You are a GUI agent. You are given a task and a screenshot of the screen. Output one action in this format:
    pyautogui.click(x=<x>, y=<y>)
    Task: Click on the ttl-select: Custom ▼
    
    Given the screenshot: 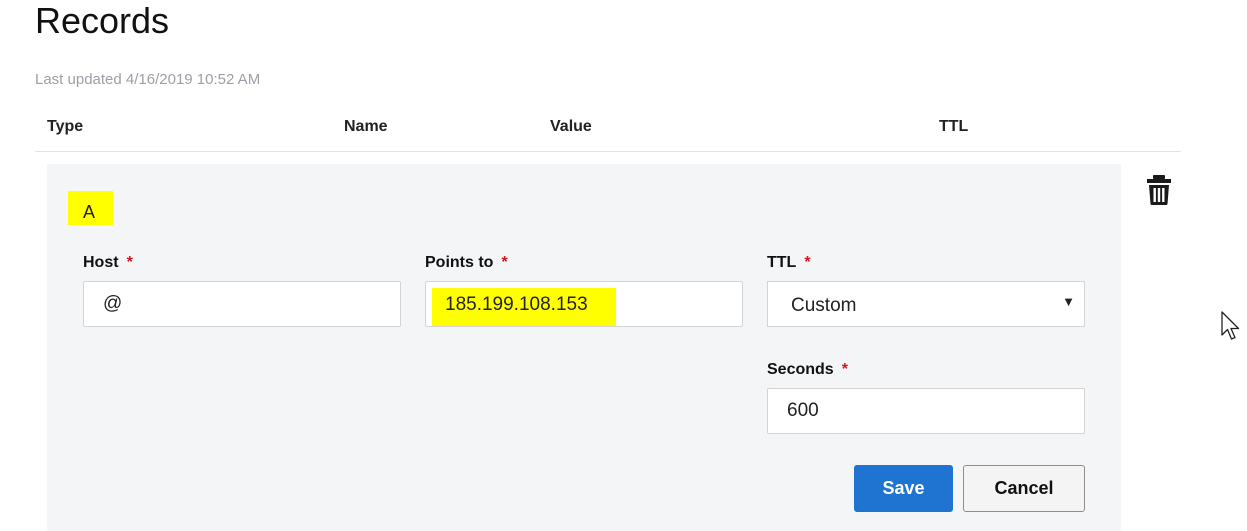 What is the action you would take?
    pyautogui.click(x=926, y=304)
    